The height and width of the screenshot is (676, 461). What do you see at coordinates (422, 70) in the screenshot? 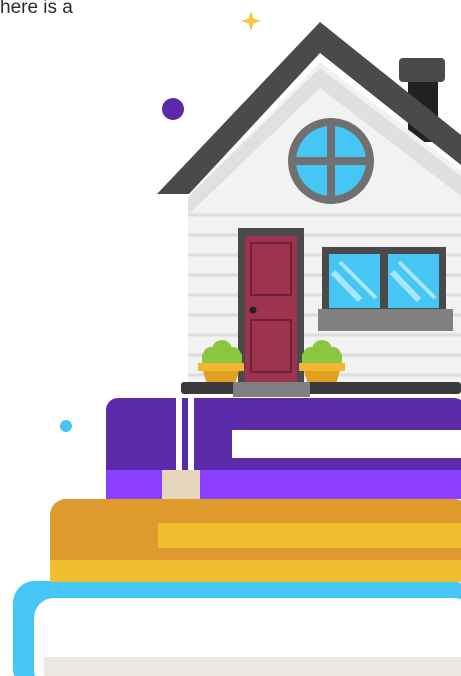
I see `chimney-cap` at bounding box center [422, 70].